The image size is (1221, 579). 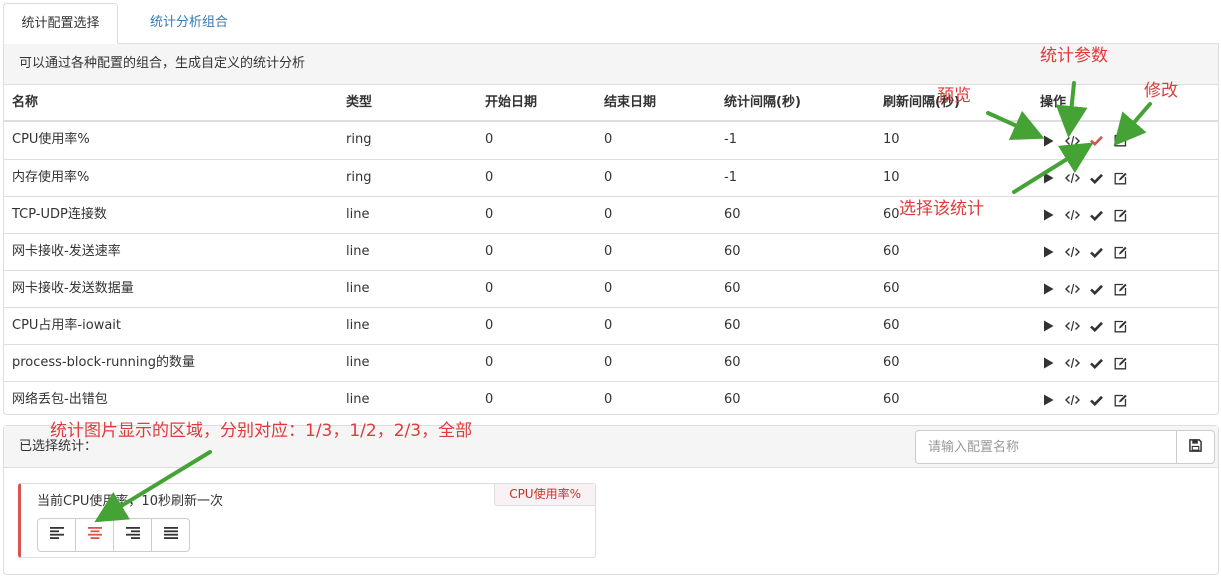 What do you see at coordinates (73, 288) in the screenshot?
I see `cell-name: 网卡接收-发送数据量` at bounding box center [73, 288].